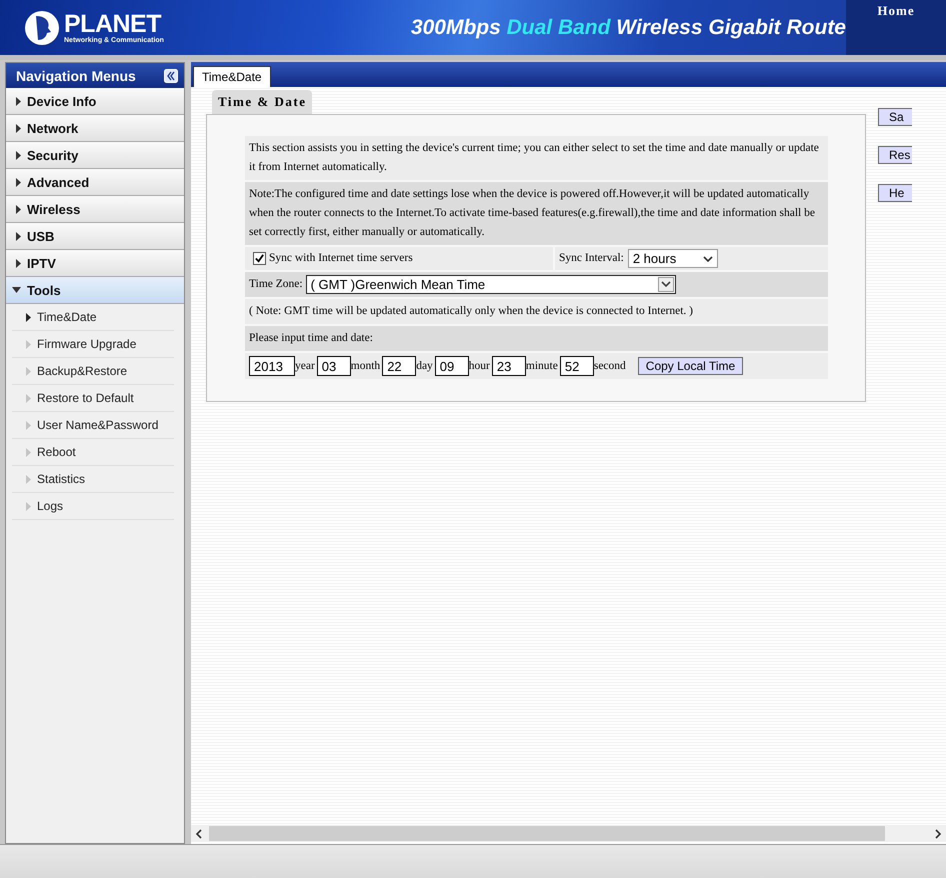  What do you see at coordinates (95, 263) in the screenshot?
I see `menu-item: IPTV` at bounding box center [95, 263].